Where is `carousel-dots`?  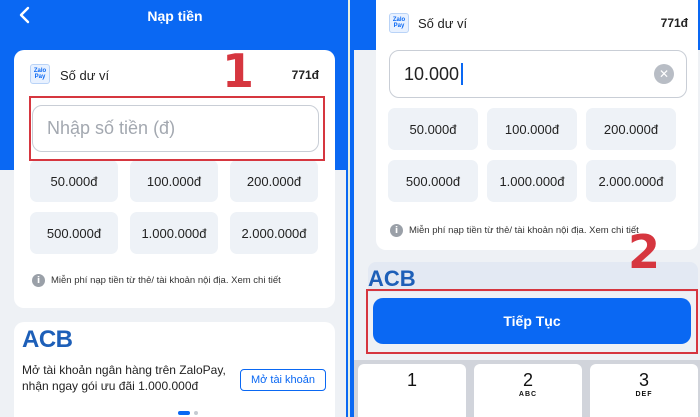 carousel-dots is located at coordinates (188, 413).